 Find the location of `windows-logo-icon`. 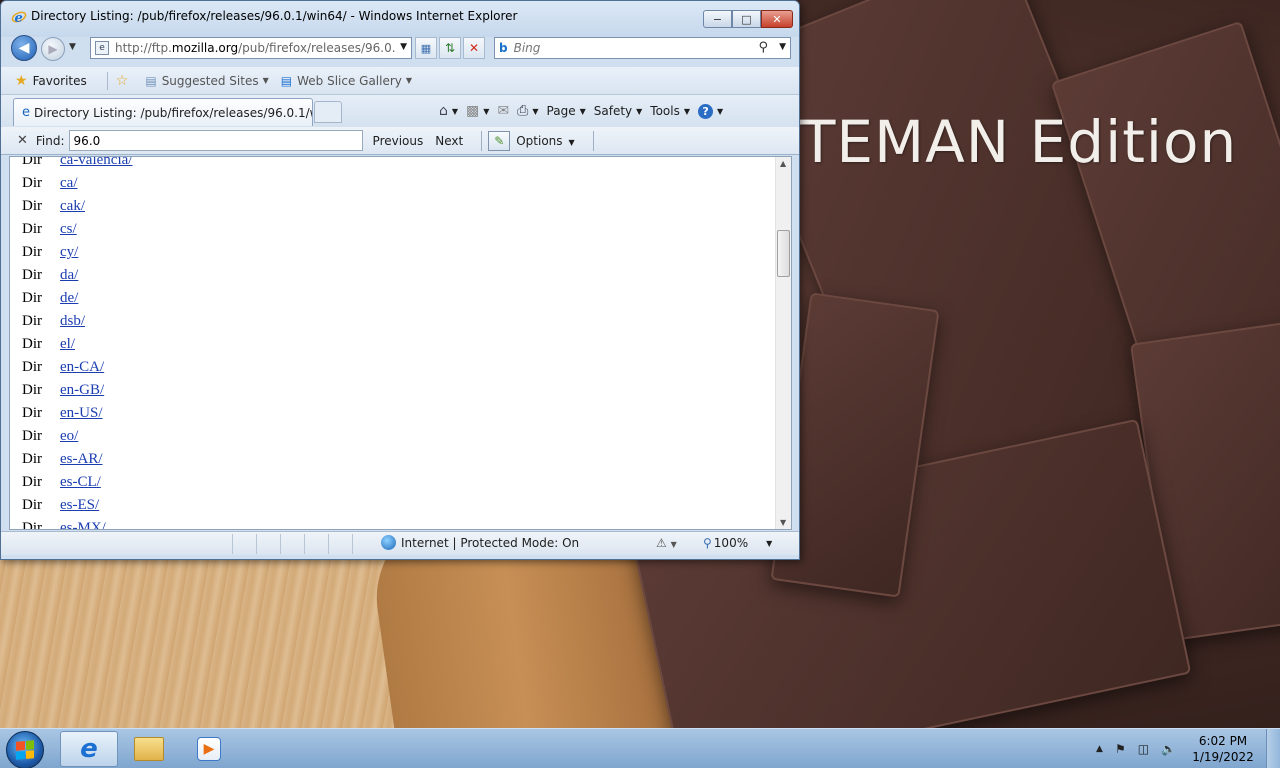

windows-logo-icon is located at coordinates (25, 750).